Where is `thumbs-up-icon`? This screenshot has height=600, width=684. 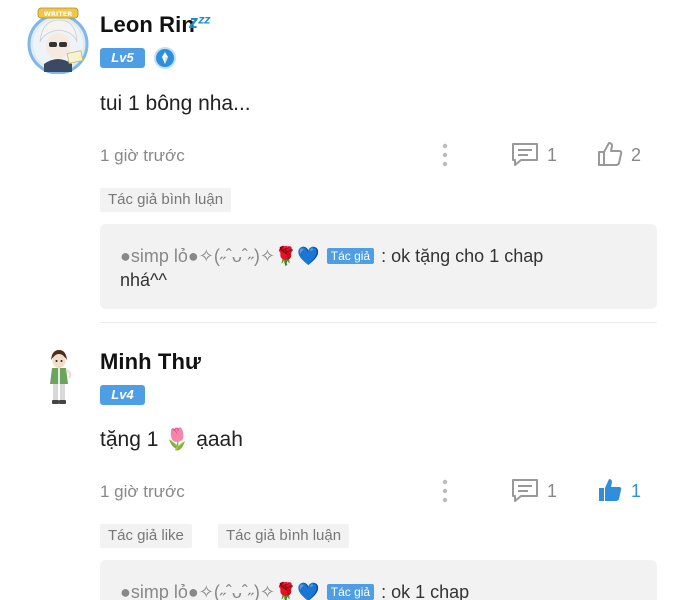 thumbs-up-icon is located at coordinates (610, 490).